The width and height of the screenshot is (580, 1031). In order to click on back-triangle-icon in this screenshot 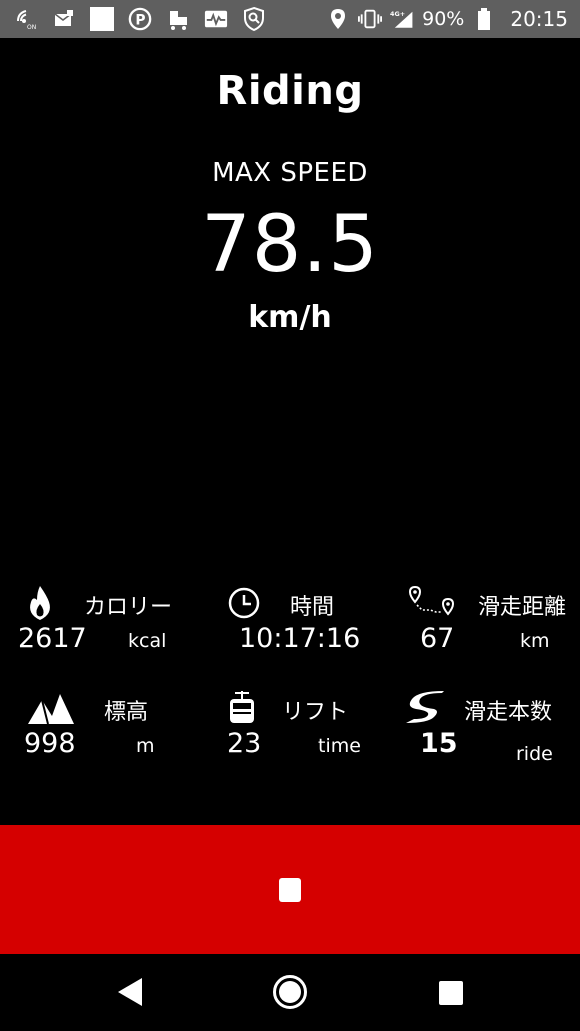, I will do `click(130, 992)`.